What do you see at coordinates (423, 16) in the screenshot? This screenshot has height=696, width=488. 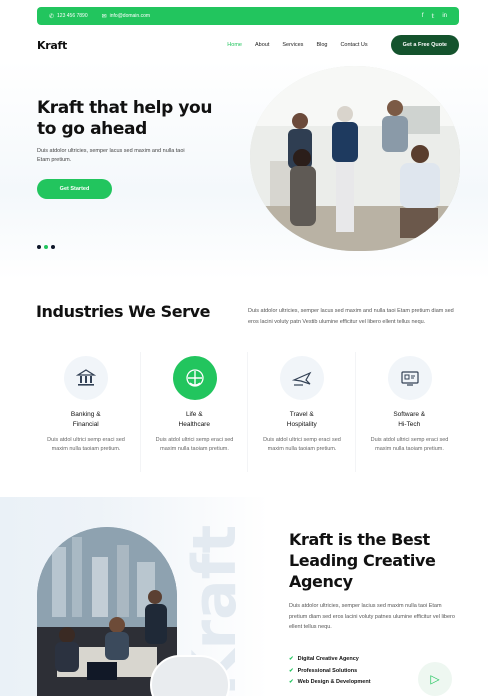 I see `facebook-icon: f` at bounding box center [423, 16].